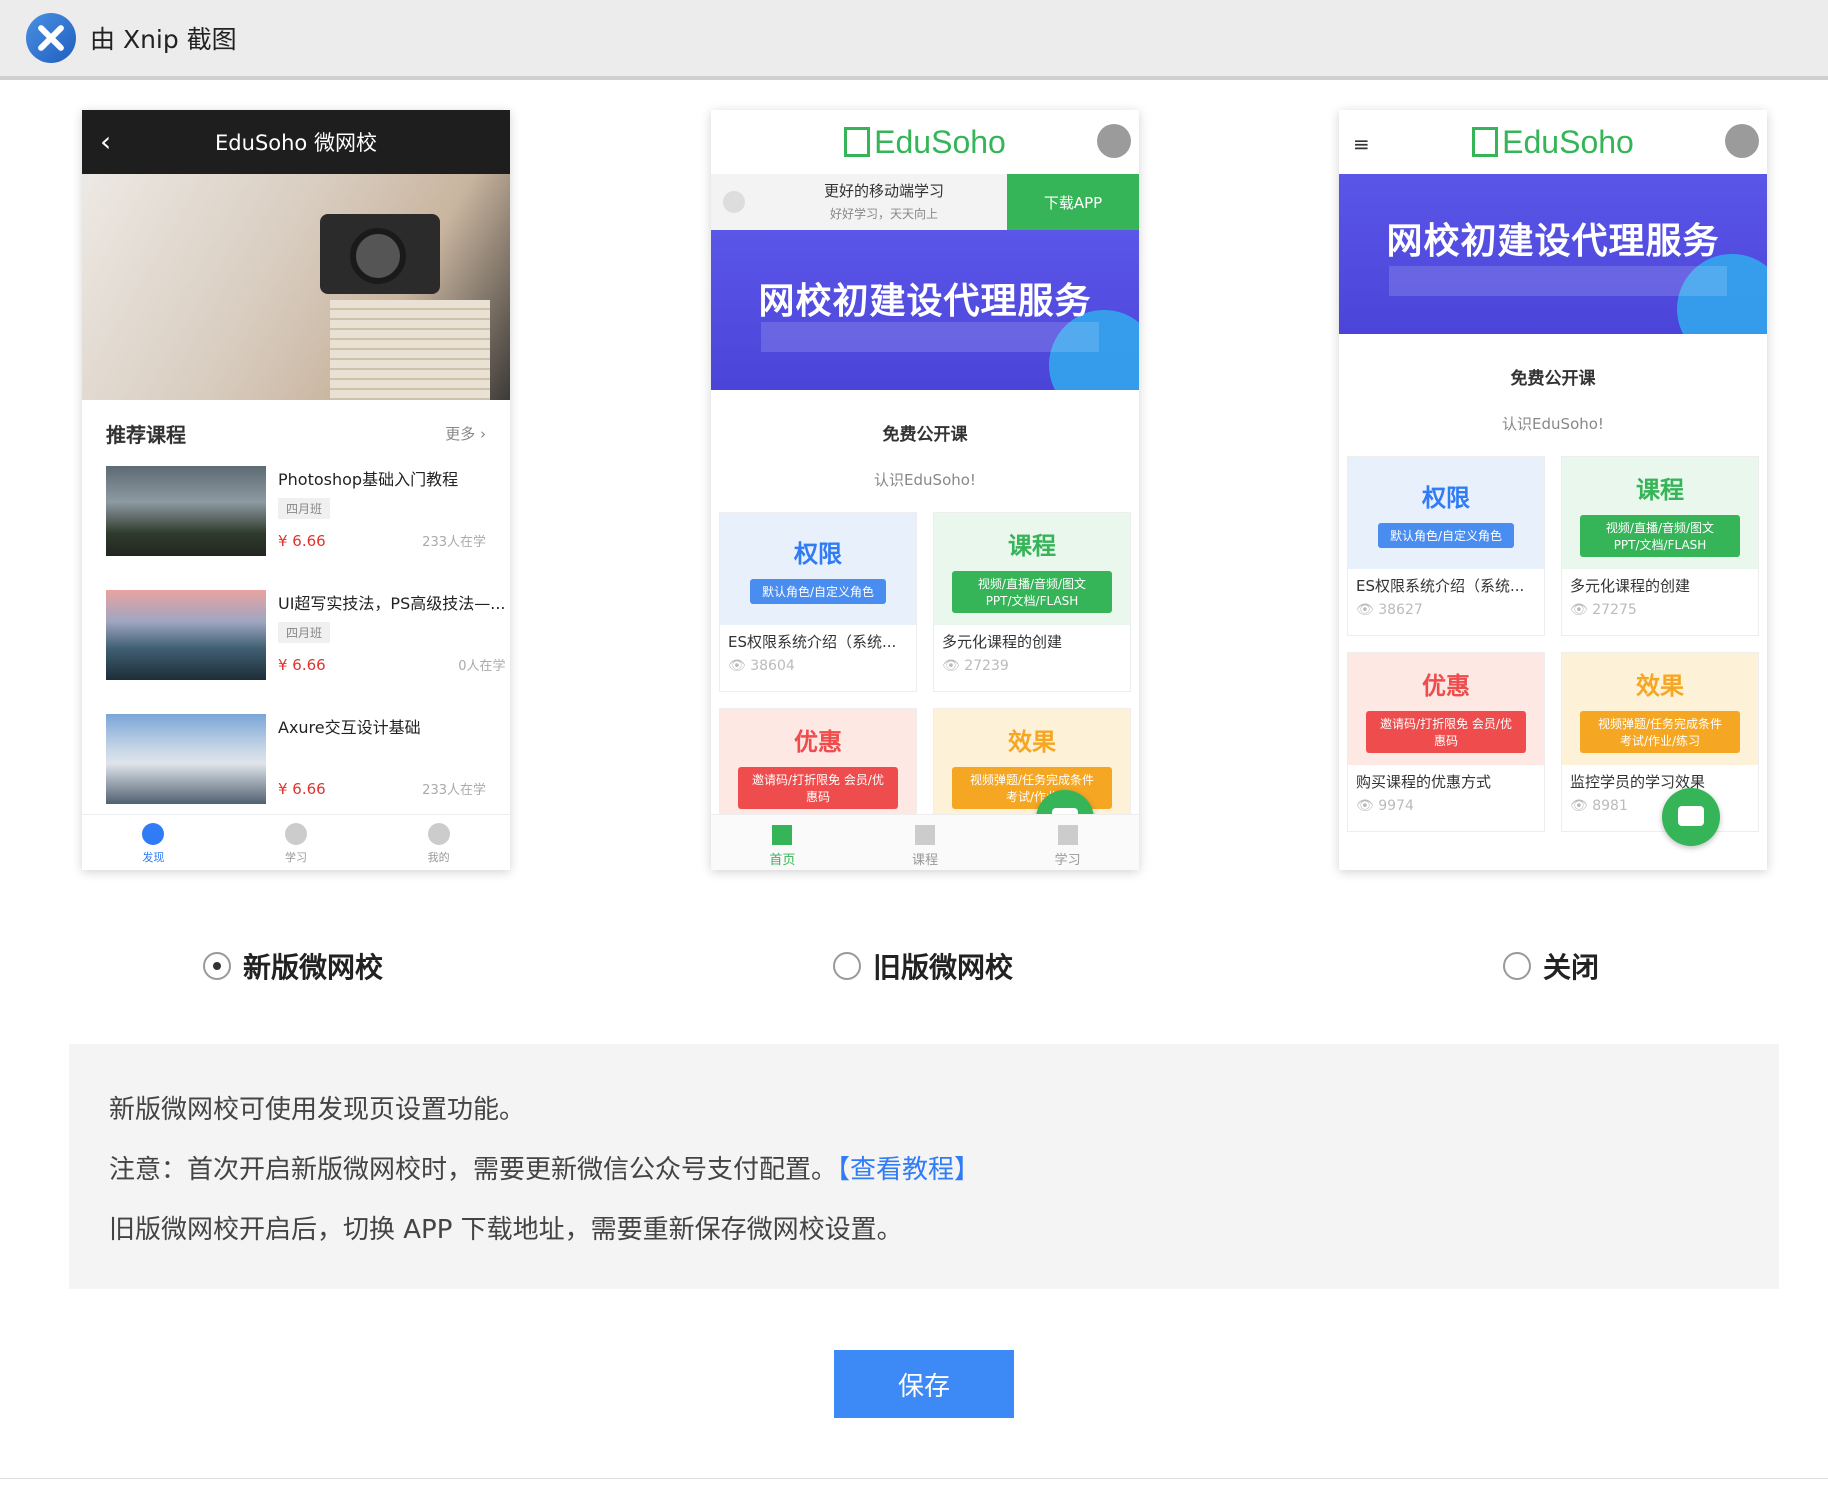 The height and width of the screenshot is (1496, 1828). What do you see at coordinates (1067, 835) in the screenshot?
I see `learn-icon` at bounding box center [1067, 835].